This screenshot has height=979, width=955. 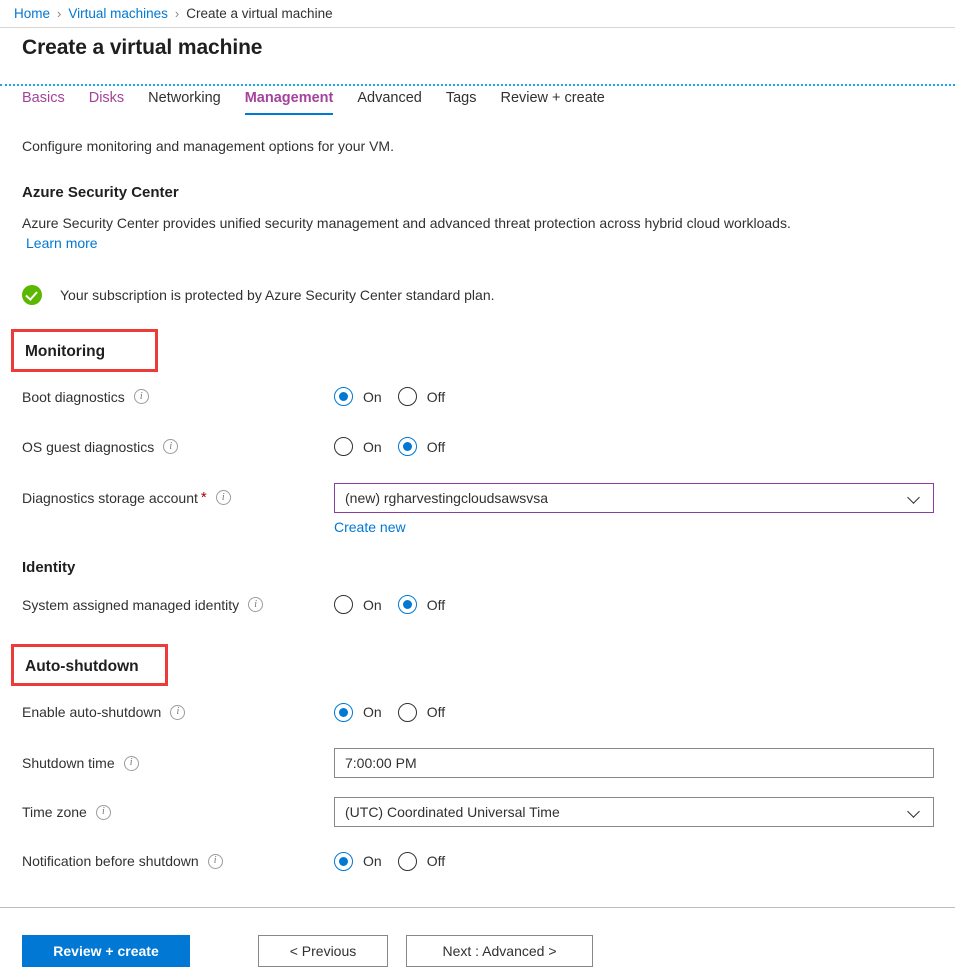 I want to click on radio-os-guest-diagnostics-on: On, so click(x=358, y=446).